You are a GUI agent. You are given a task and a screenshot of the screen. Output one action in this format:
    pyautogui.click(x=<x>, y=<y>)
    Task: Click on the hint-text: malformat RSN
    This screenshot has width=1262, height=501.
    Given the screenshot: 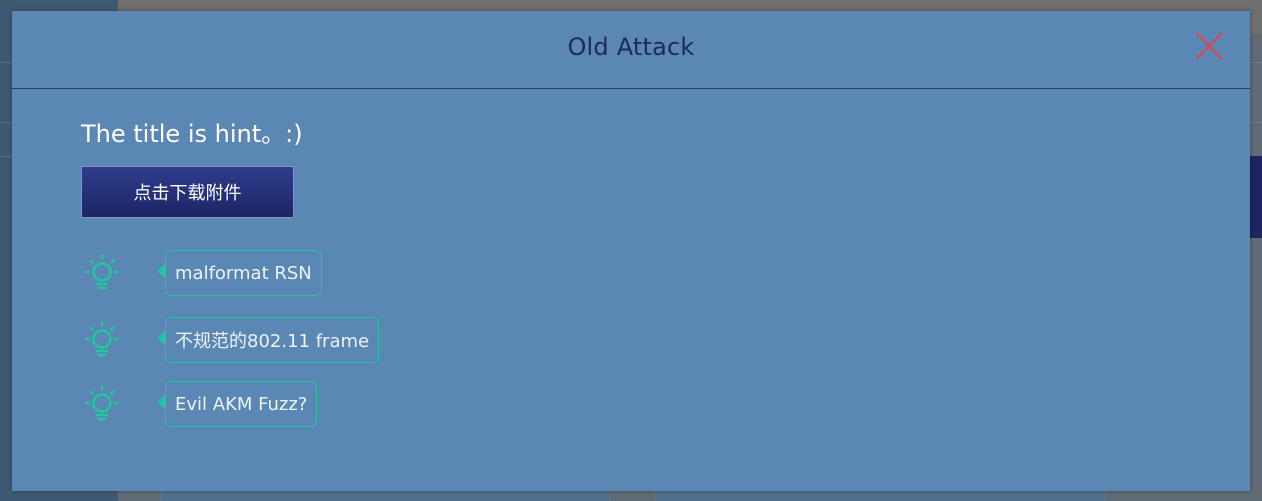 What is the action you would take?
    pyautogui.click(x=239, y=273)
    